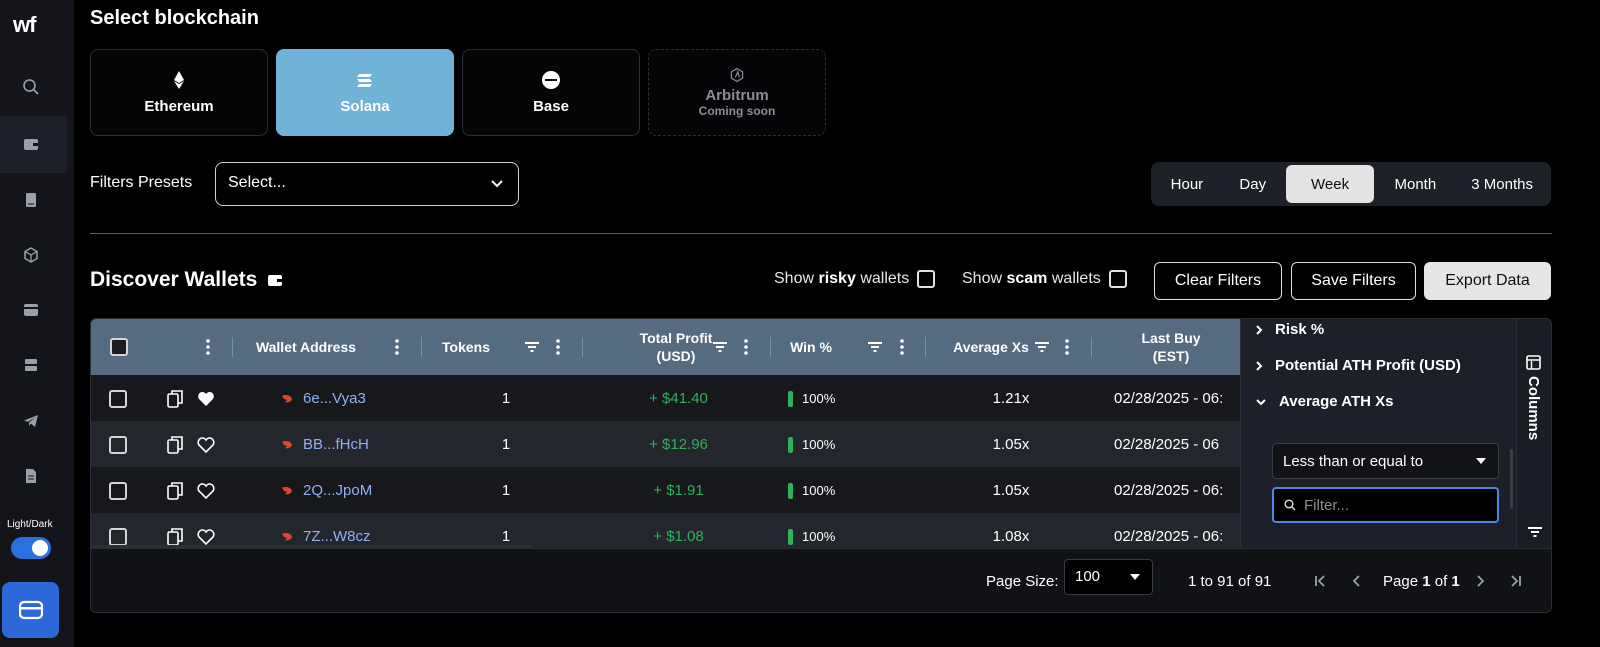  What do you see at coordinates (365, 92) in the screenshot?
I see `chain-solana: Solana` at bounding box center [365, 92].